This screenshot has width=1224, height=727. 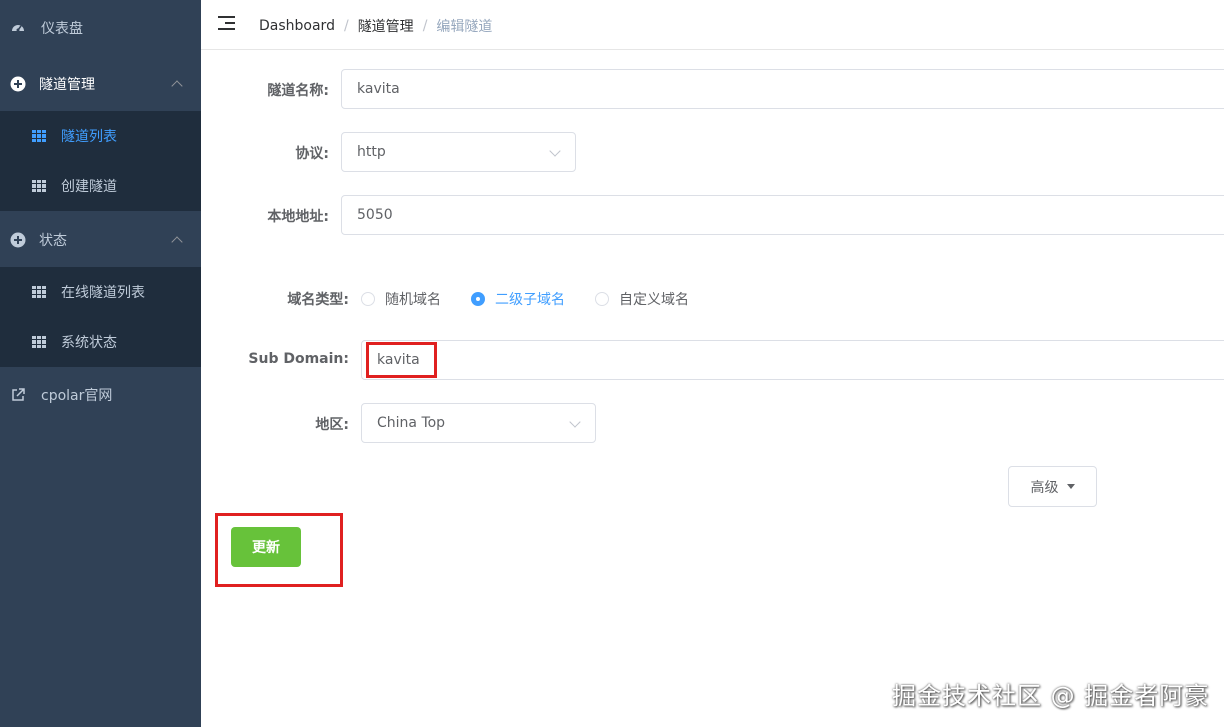 What do you see at coordinates (464, 27) in the screenshot?
I see `breadcrumb-edit-tunnel: 编辑隧道` at bounding box center [464, 27].